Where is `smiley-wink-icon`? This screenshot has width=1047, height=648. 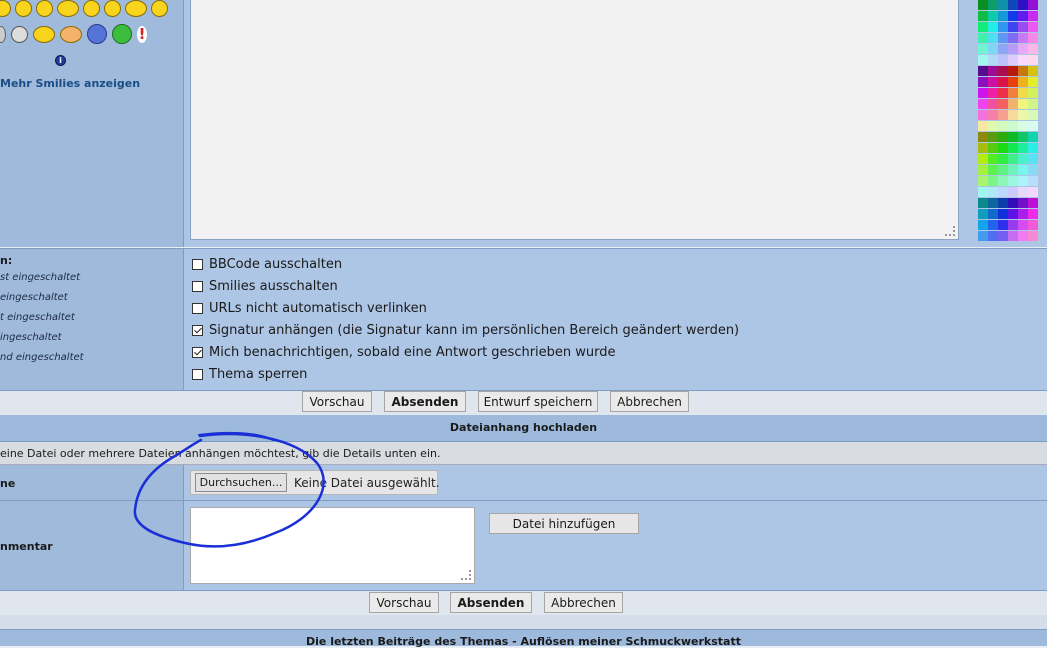
smiley-wink-icon is located at coordinates (5, 8).